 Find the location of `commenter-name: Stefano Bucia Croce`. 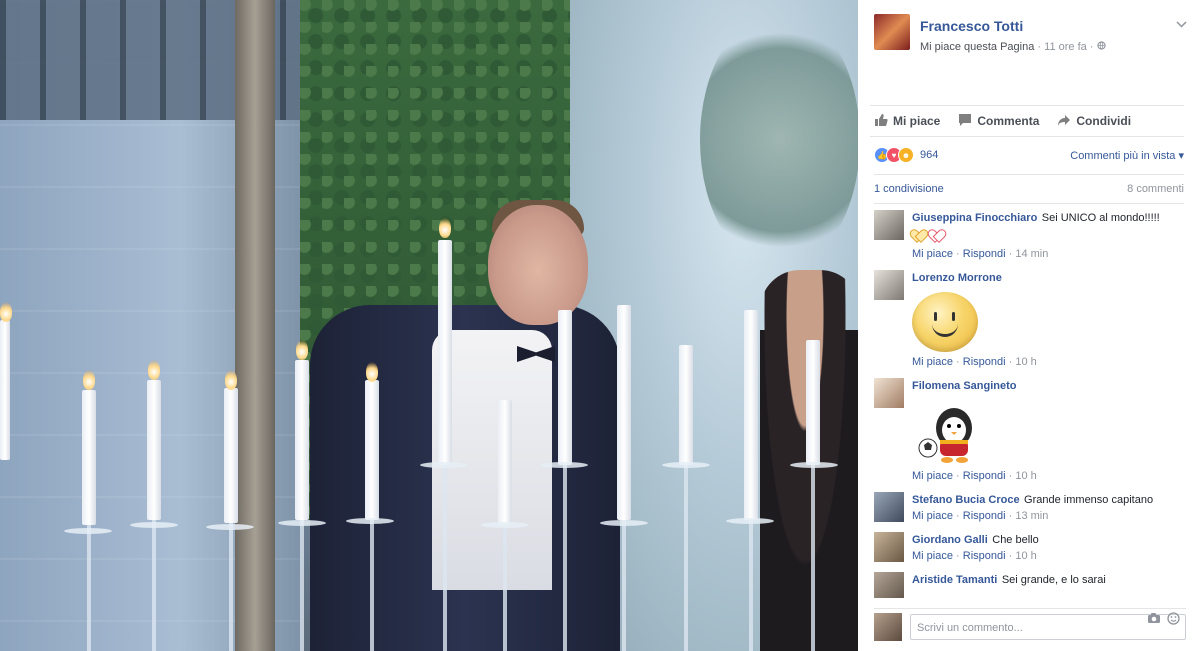

commenter-name: Stefano Bucia Croce is located at coordinates (966, 500).